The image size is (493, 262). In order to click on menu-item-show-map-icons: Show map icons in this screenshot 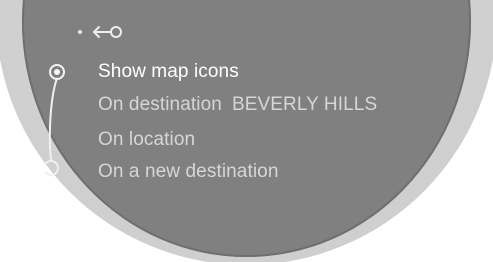, I will do `click(168, 72)`.